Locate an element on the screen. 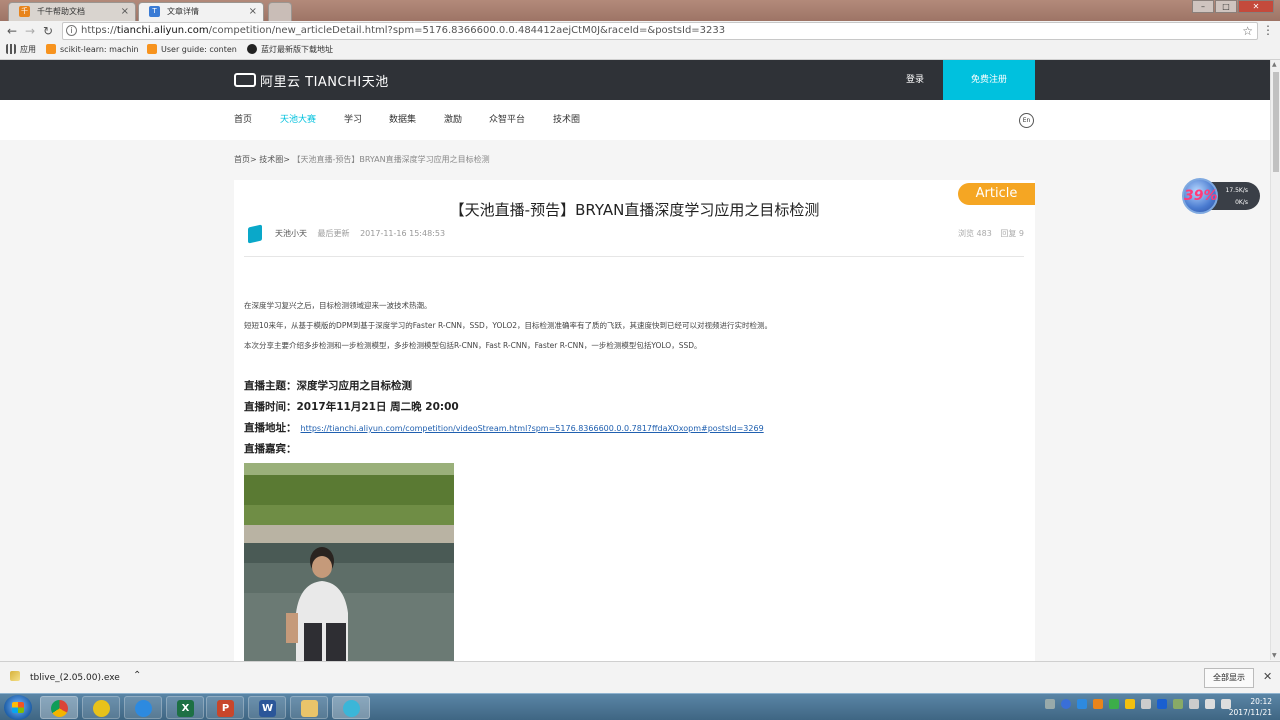 The width and height of the screenshot is (1280, 720). tianchi-logo: 阿里云 TIANCHI天池 is located at coordinates (311, 81).